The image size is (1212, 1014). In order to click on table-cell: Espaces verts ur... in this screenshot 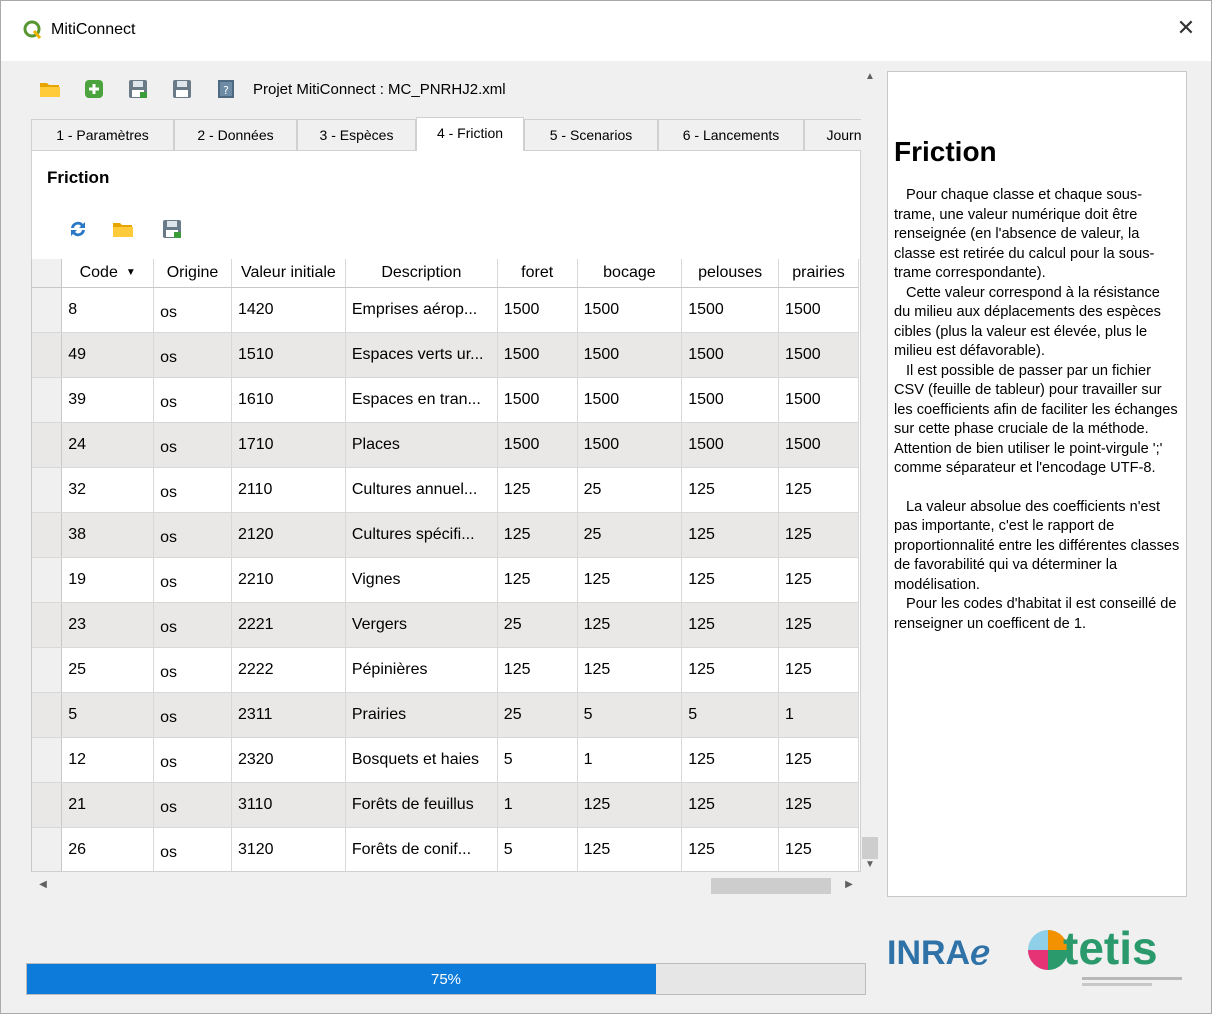, I will do `click(421, 355)`.